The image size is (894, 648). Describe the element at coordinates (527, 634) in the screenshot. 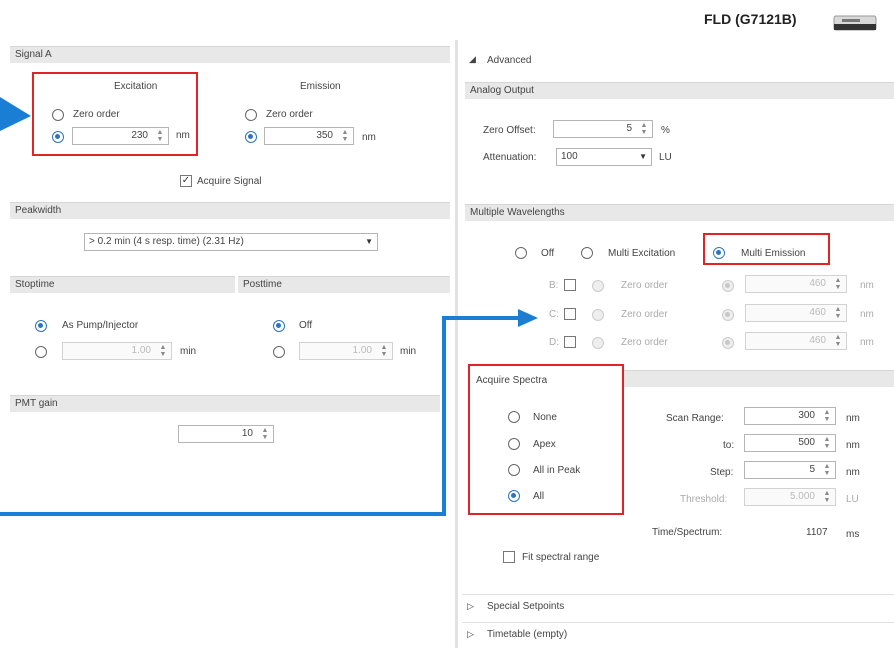

I see `timetable-label: Timetable (empty)` at that location.